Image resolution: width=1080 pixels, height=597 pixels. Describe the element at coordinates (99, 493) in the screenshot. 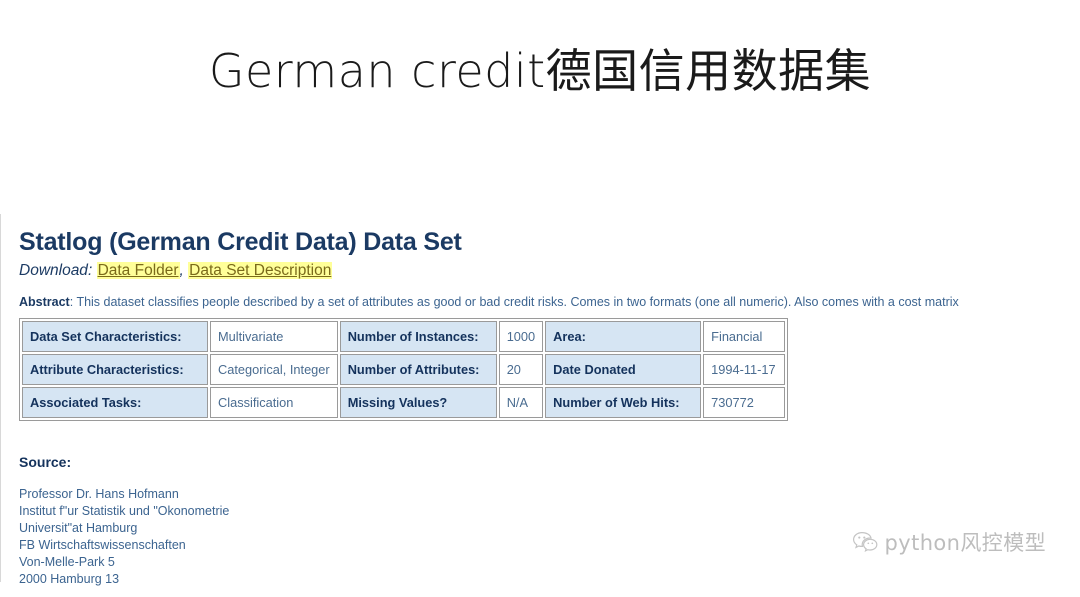

I see `source-line: Professor Dr. Hans Hofmann` at that location.